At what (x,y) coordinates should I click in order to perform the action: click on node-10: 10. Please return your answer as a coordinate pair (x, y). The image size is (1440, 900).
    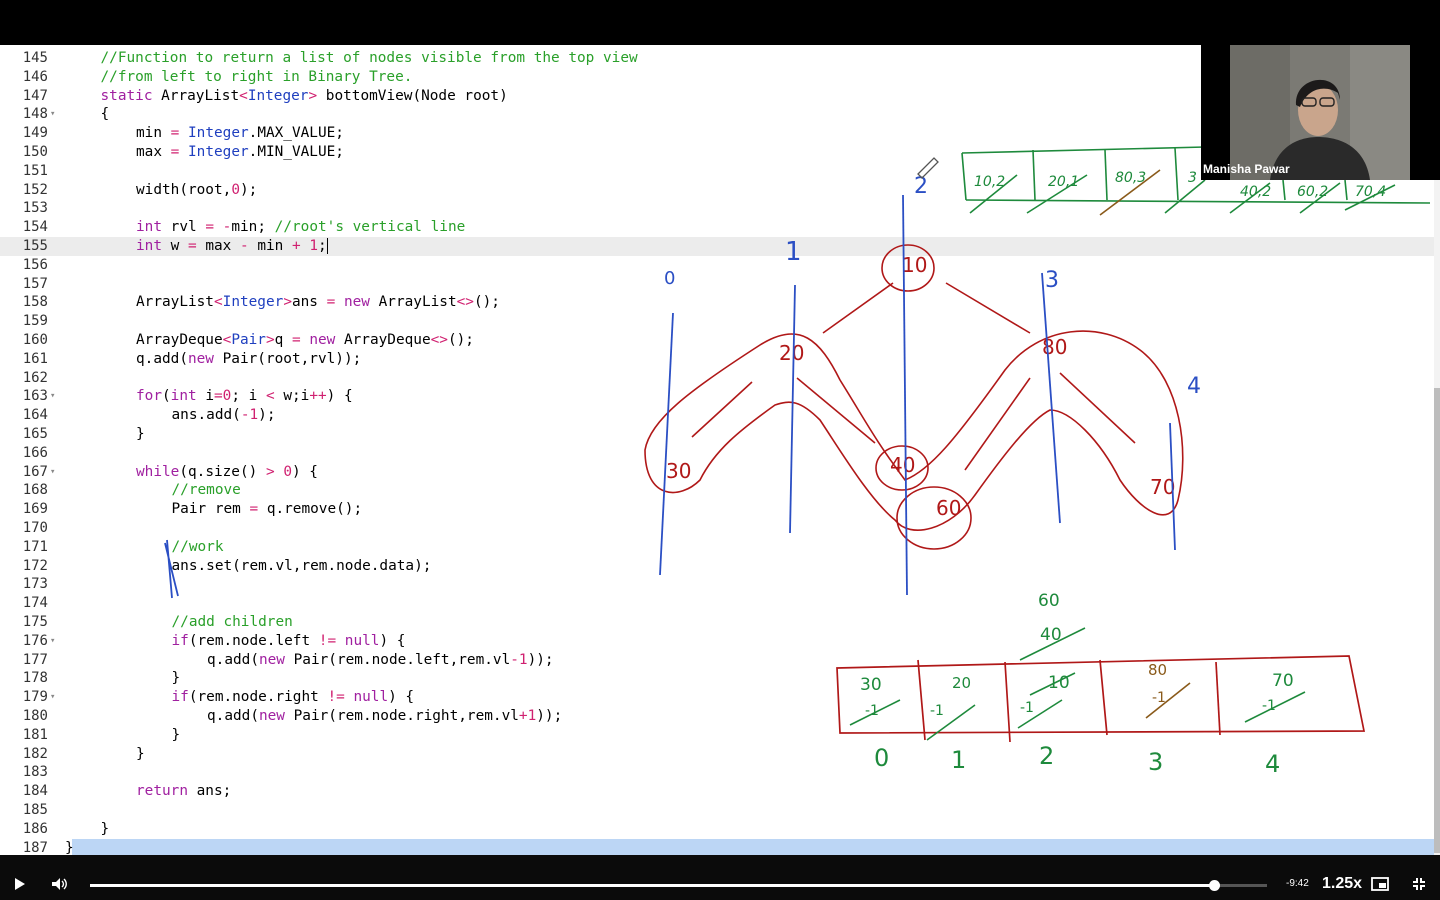
    Looking at the image, I should click on (914, 265).